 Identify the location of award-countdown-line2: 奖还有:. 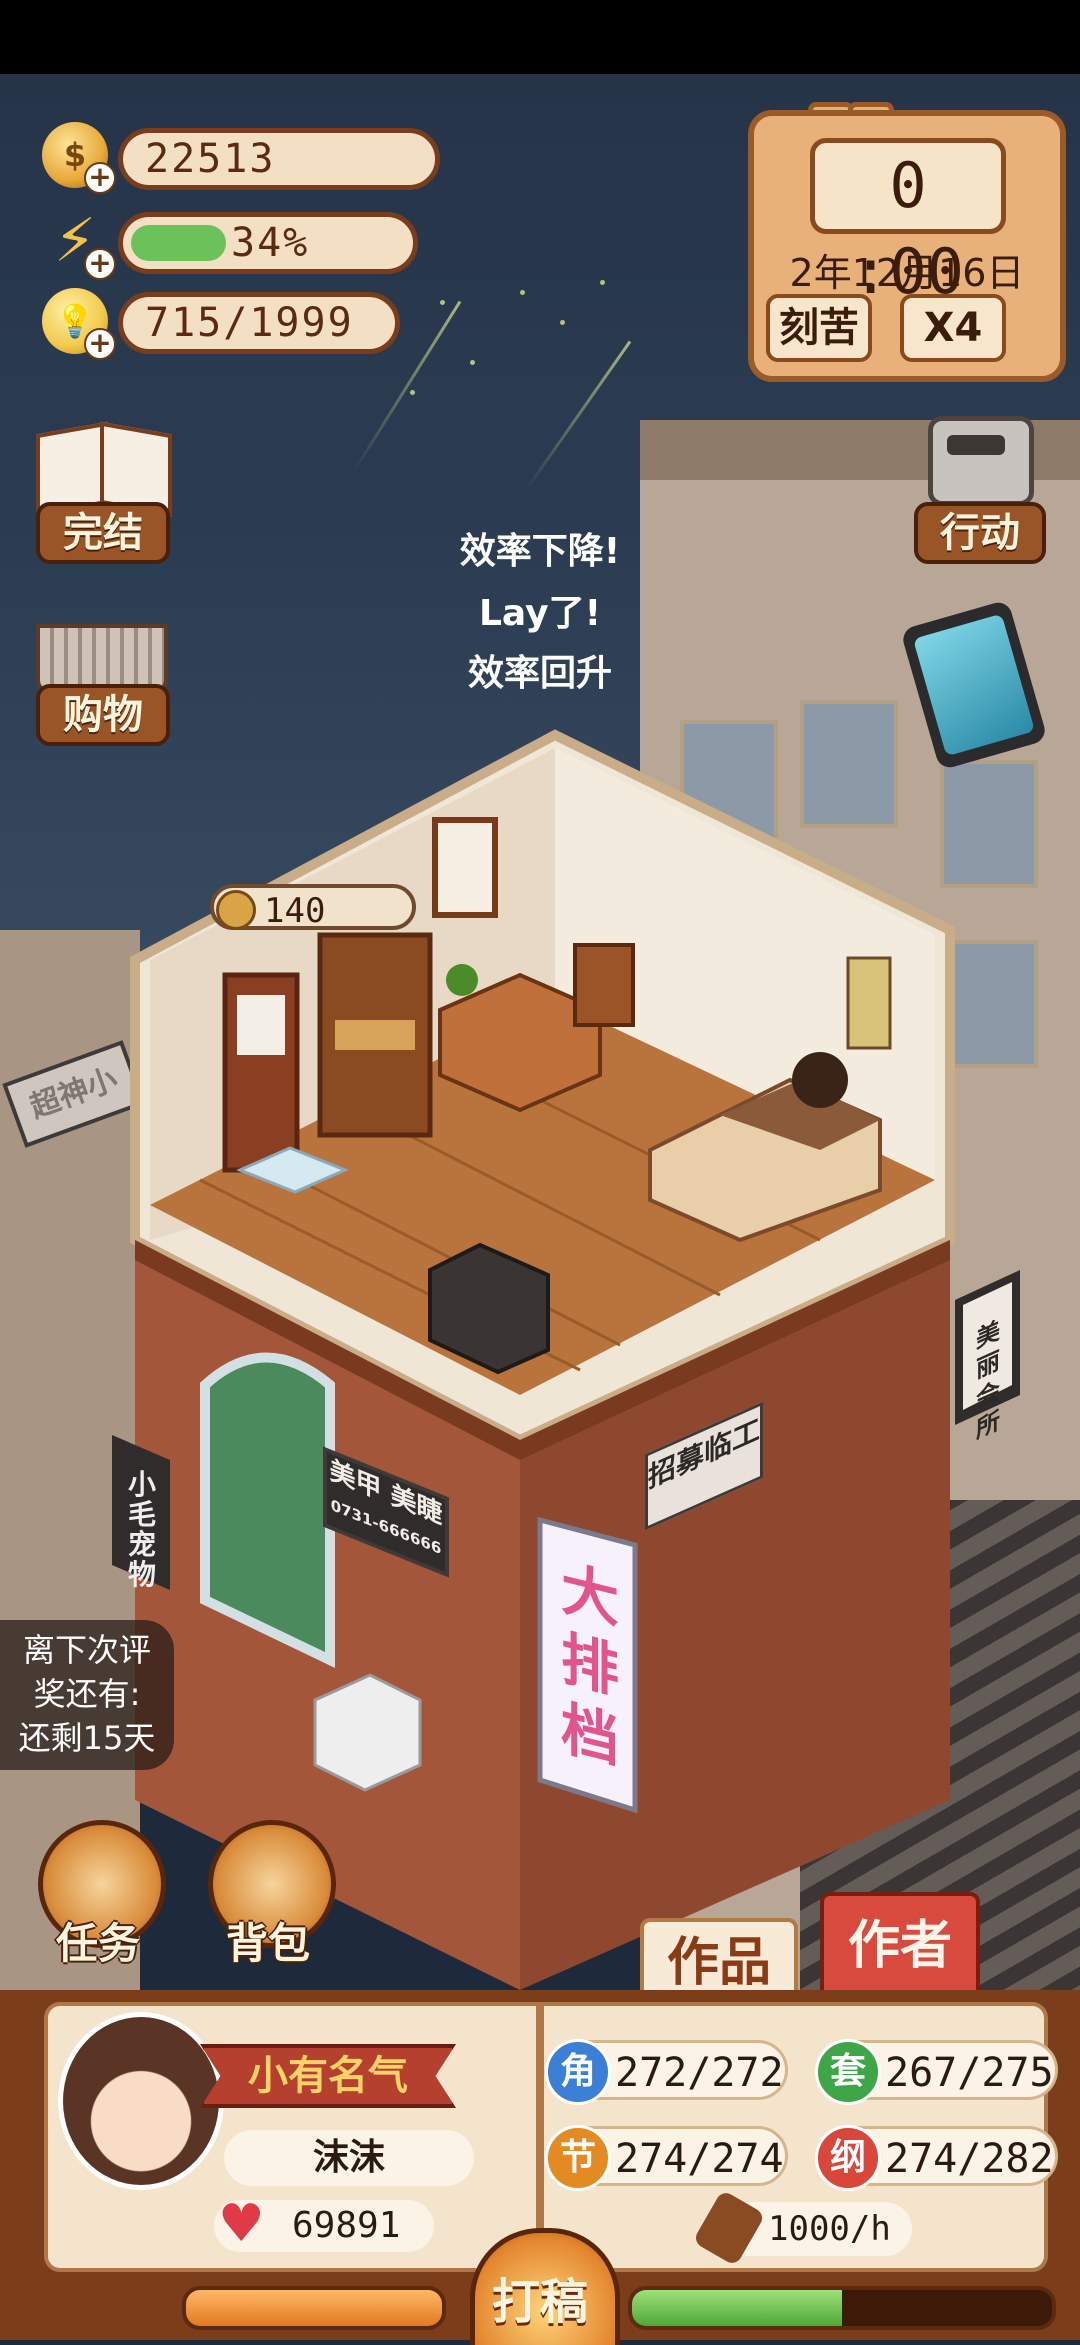
(87, 1694).